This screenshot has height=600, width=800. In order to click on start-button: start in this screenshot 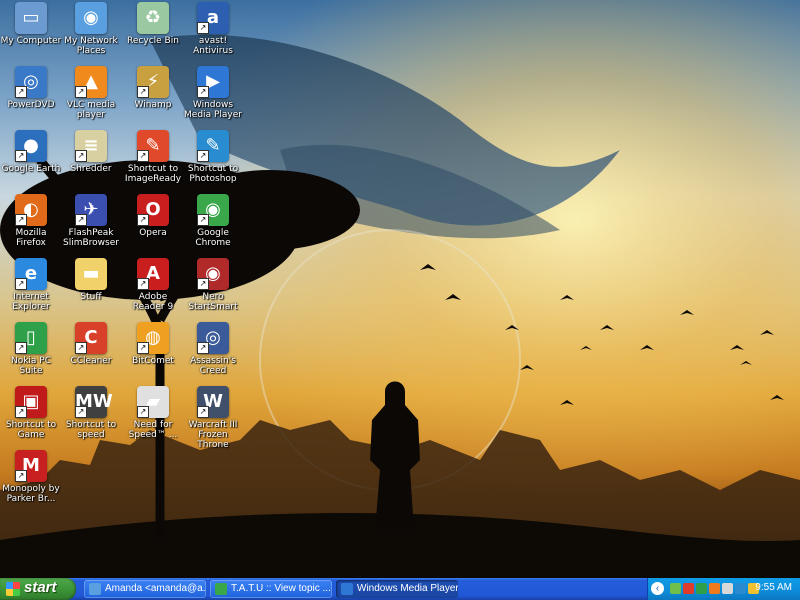, I will do `click(38, 589)`.